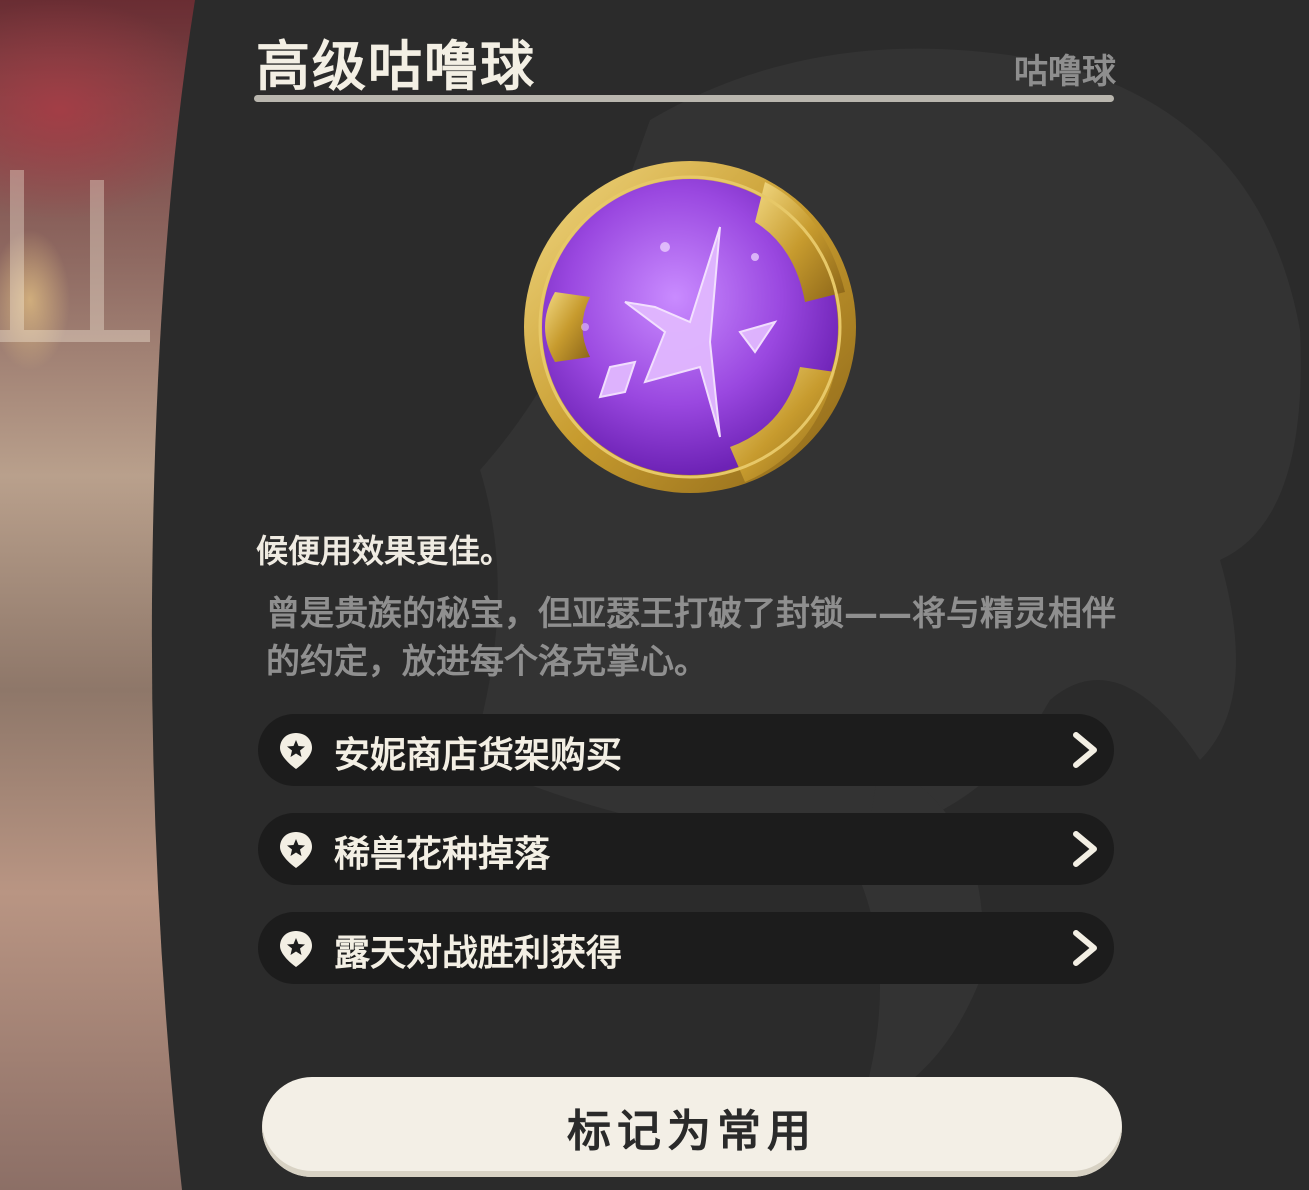 This screenshot has height=1190, width=1309. Describe the element at coordinates (1065, 72) in the screenshot. I see `item-category: 咕噜球` at that location.